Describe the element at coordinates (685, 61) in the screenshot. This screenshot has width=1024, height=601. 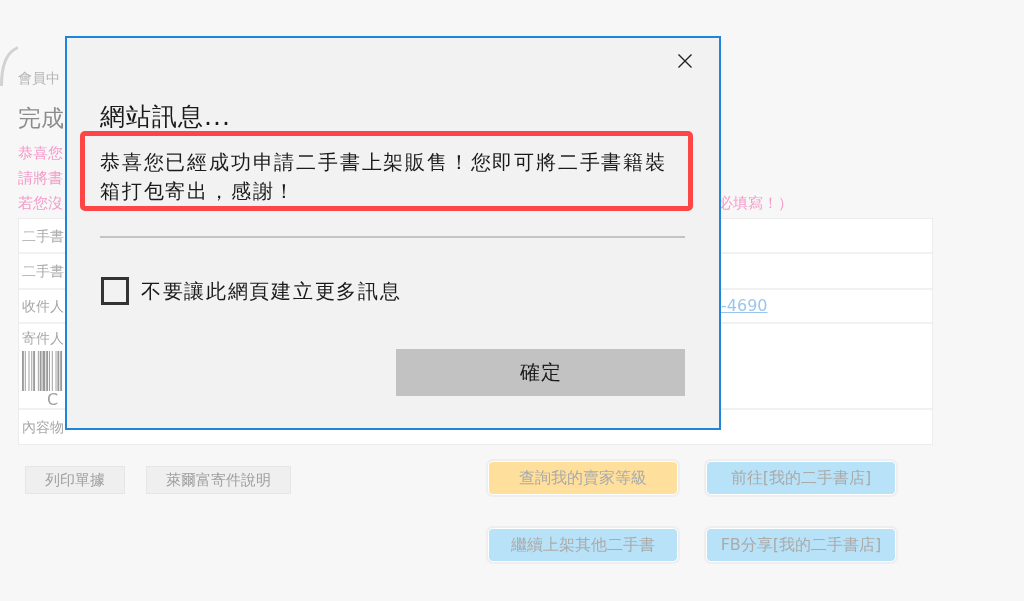
I see `close-icon` at that location.